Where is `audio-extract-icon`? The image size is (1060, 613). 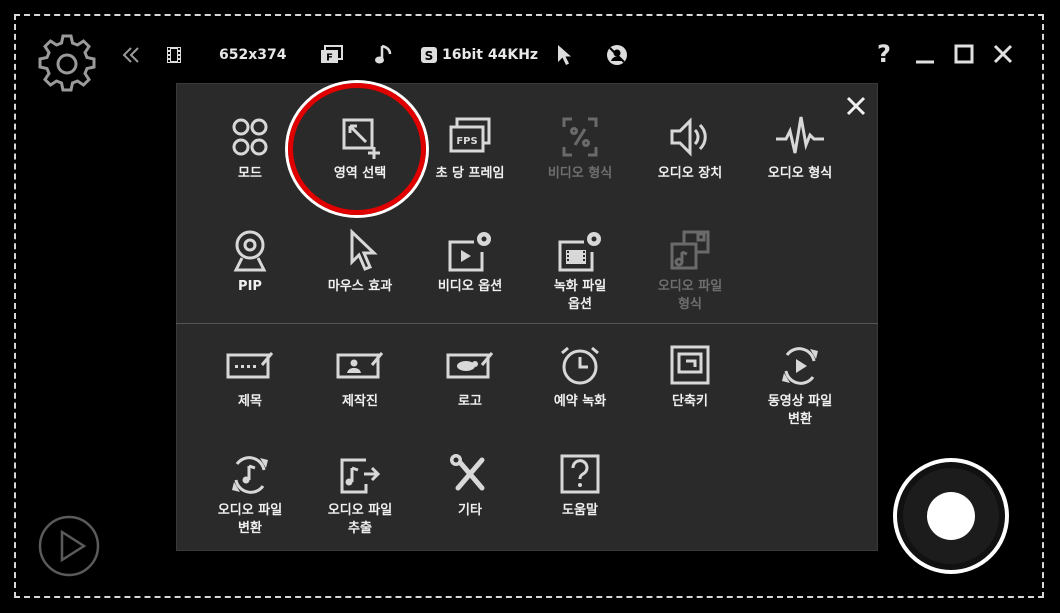 audio-extract-icon is located at coordinates (360, 476).